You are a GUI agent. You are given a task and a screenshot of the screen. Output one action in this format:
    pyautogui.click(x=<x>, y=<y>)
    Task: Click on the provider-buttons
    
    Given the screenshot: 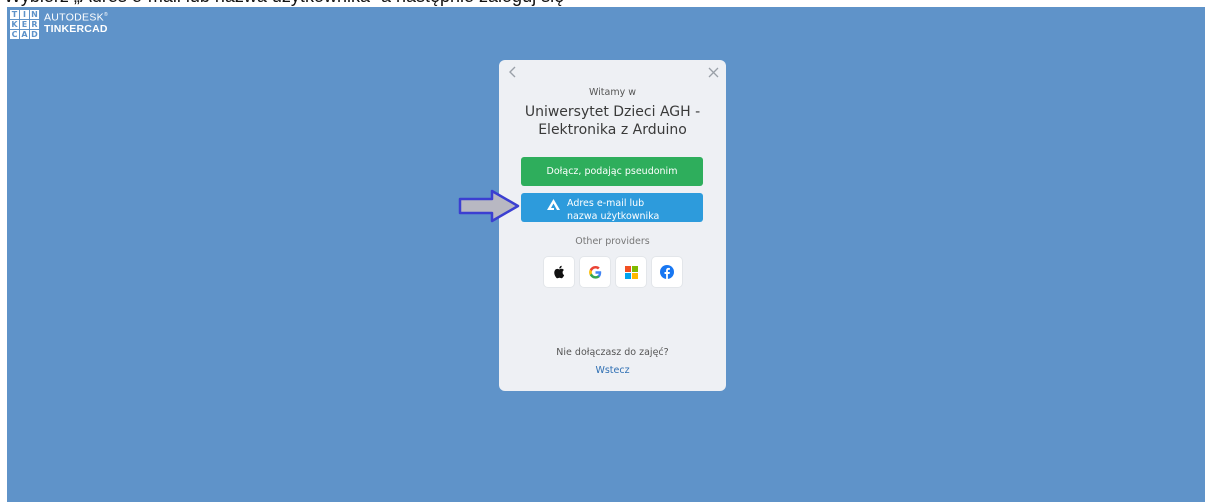 What is the action you would take?
    pyautogui.click(x=613, y=272)
    